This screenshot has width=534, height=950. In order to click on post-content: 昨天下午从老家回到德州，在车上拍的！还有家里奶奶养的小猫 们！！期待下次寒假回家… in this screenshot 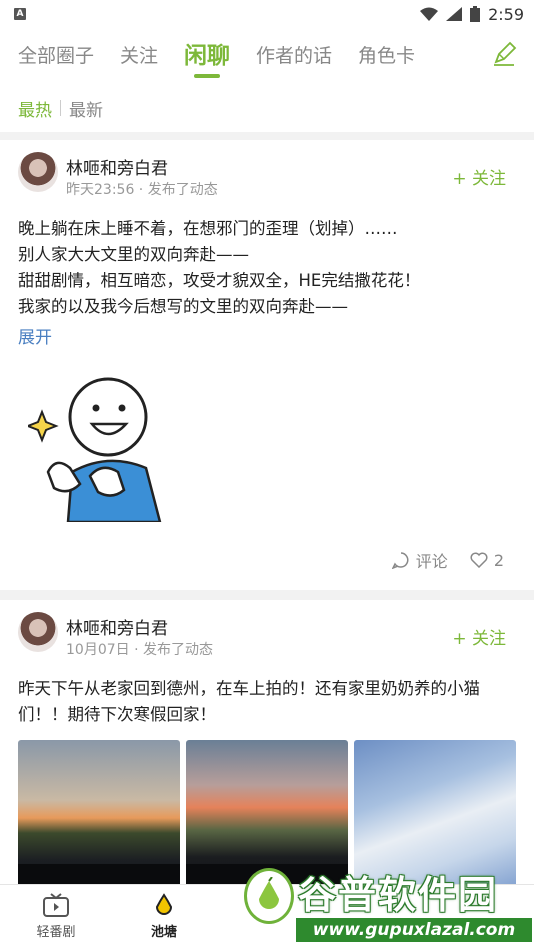, I will do `click(267, 702)`.